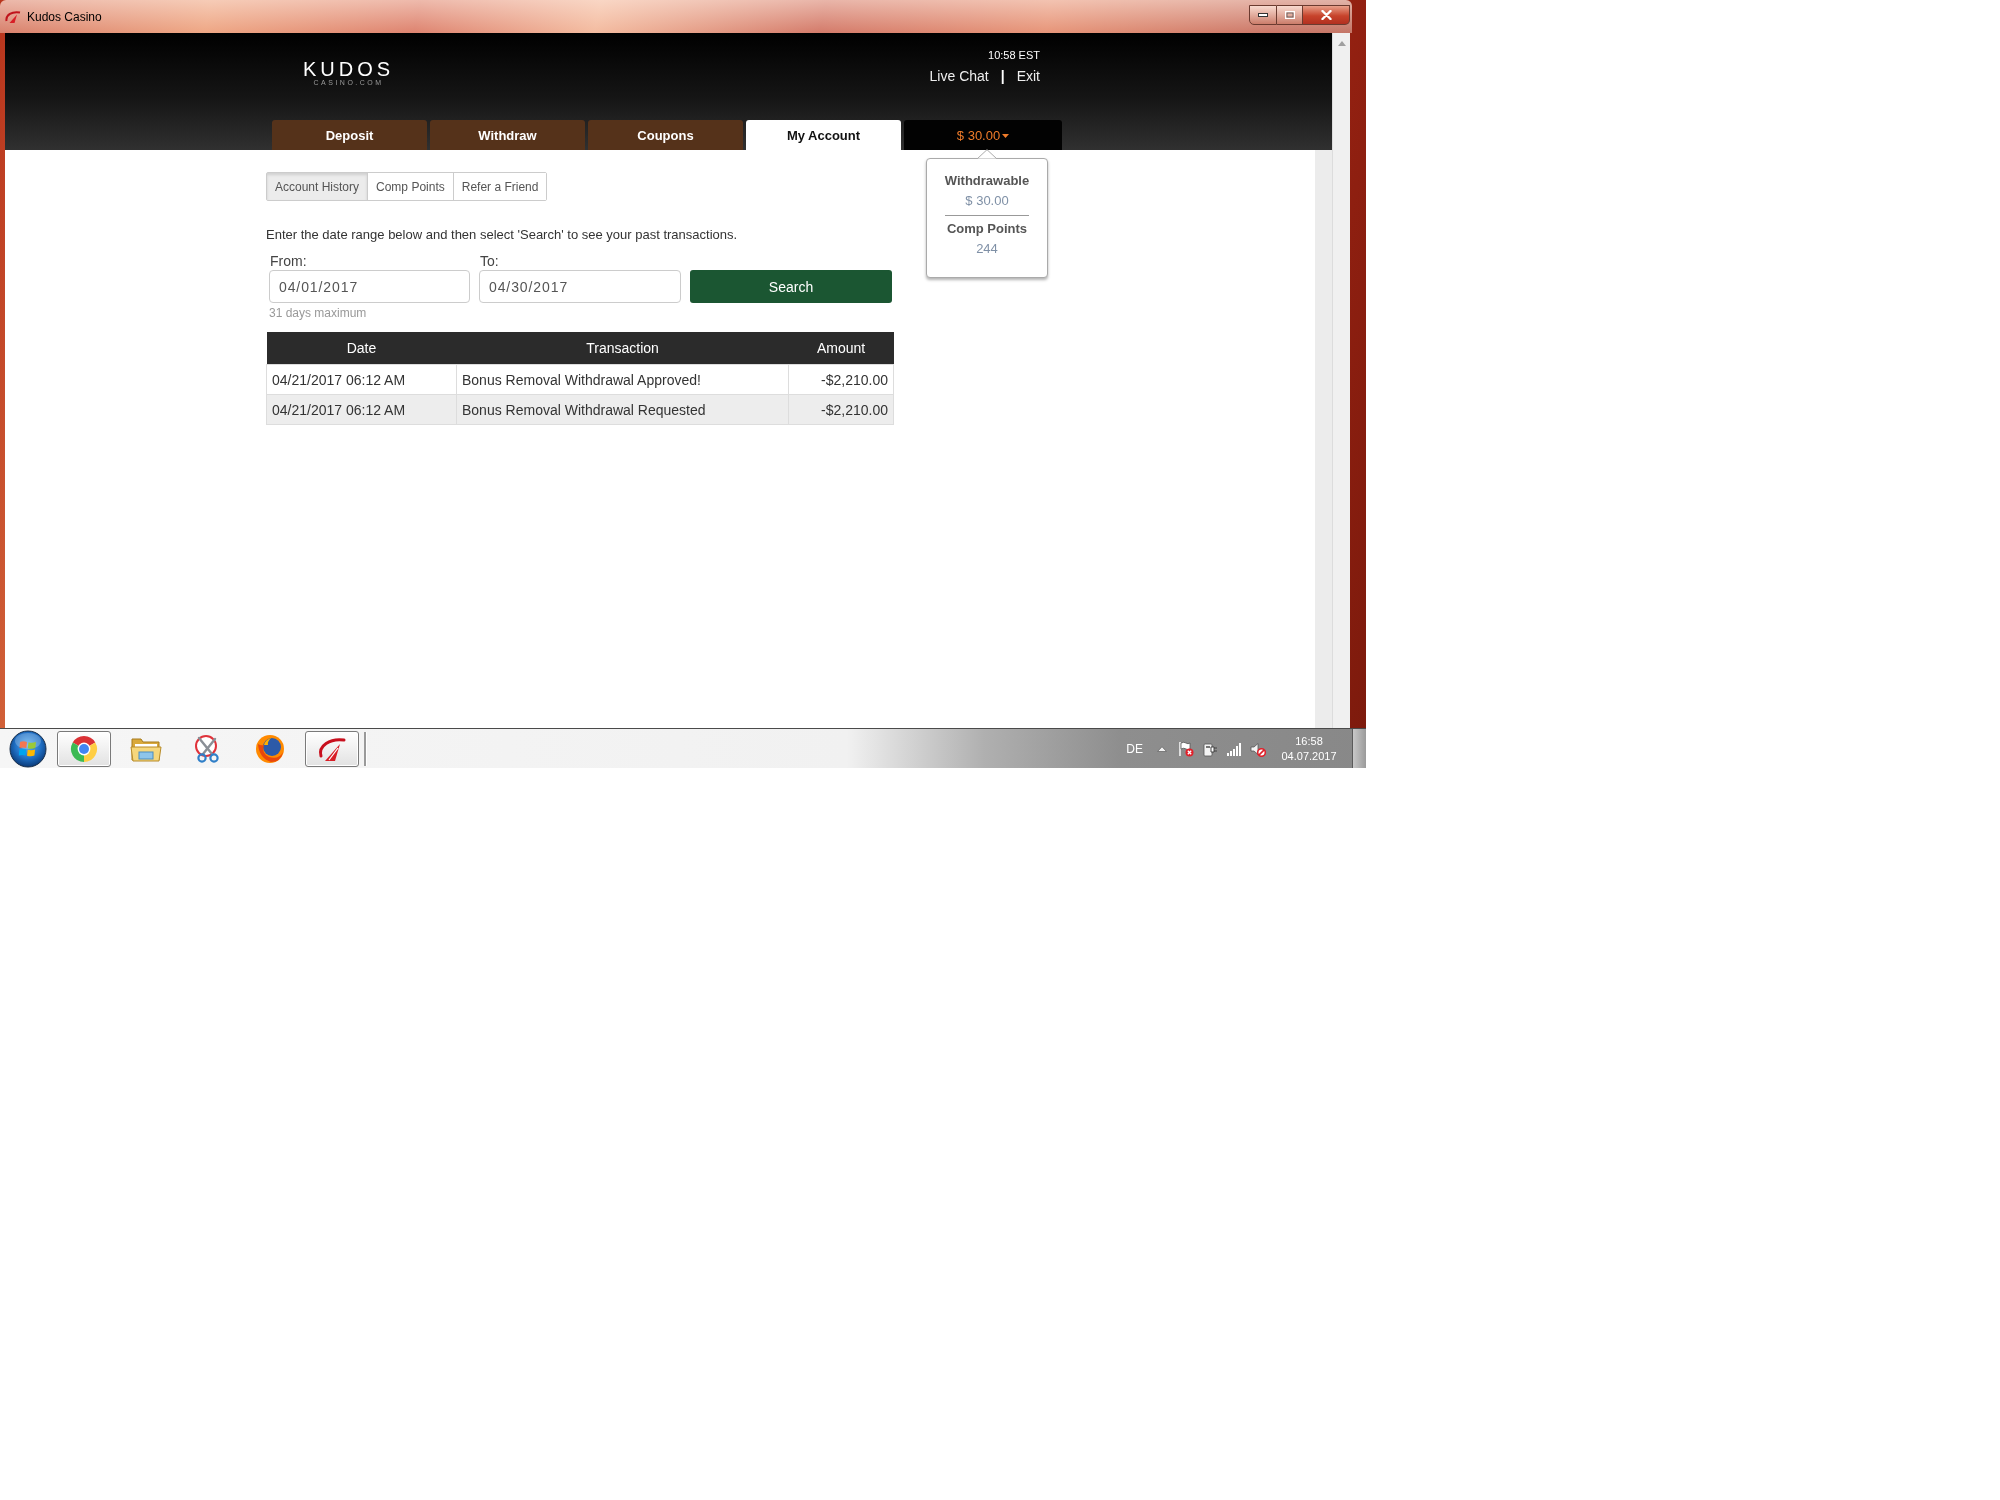 The image size is (2000, 1500). I want to click on show-desktop-button, so click(1359, 748).